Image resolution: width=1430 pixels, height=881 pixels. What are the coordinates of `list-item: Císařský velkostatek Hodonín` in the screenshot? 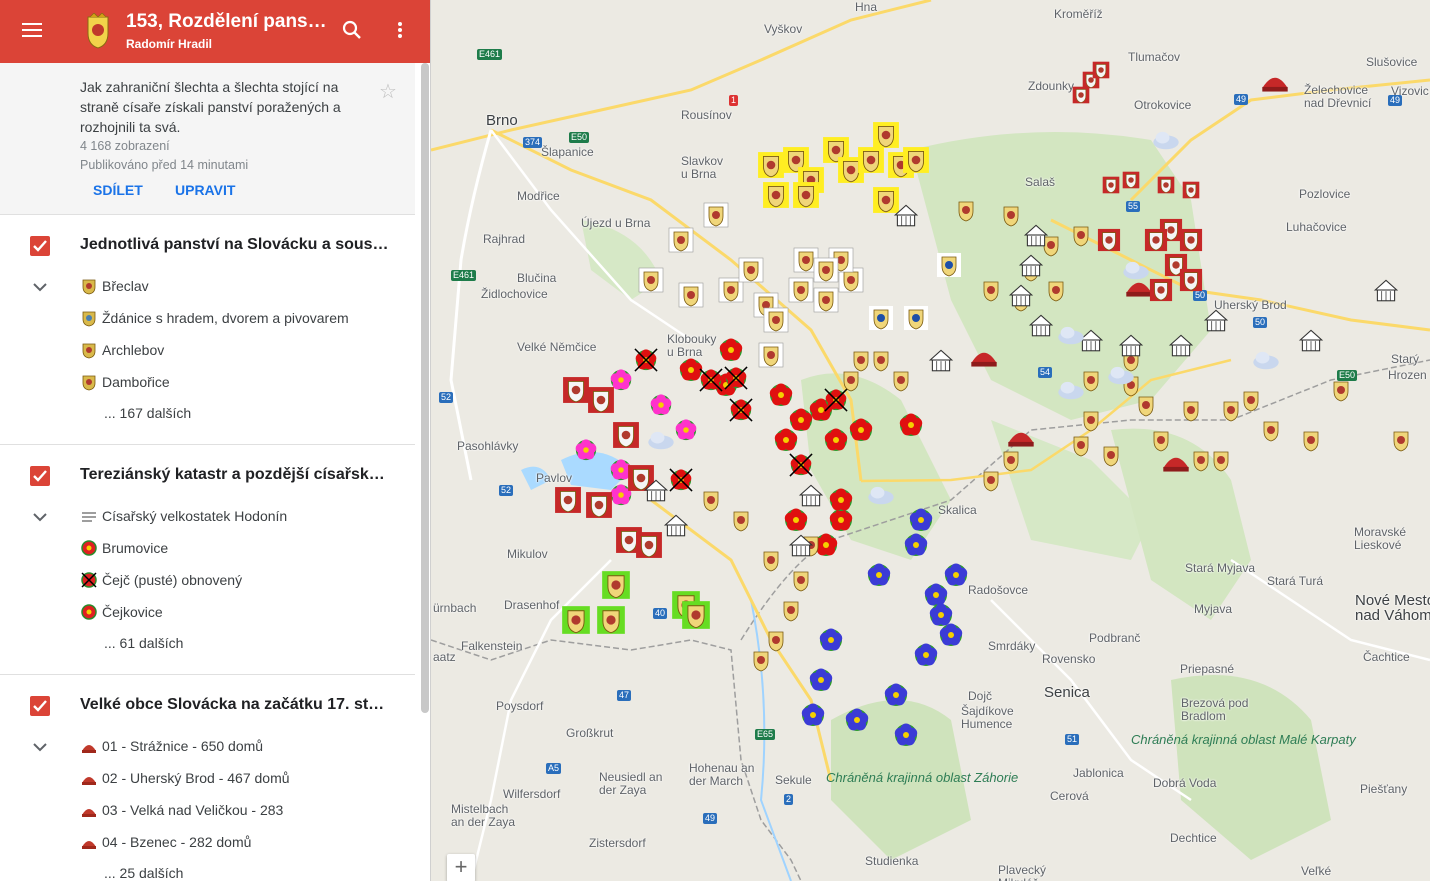 It's located at (183, 516).